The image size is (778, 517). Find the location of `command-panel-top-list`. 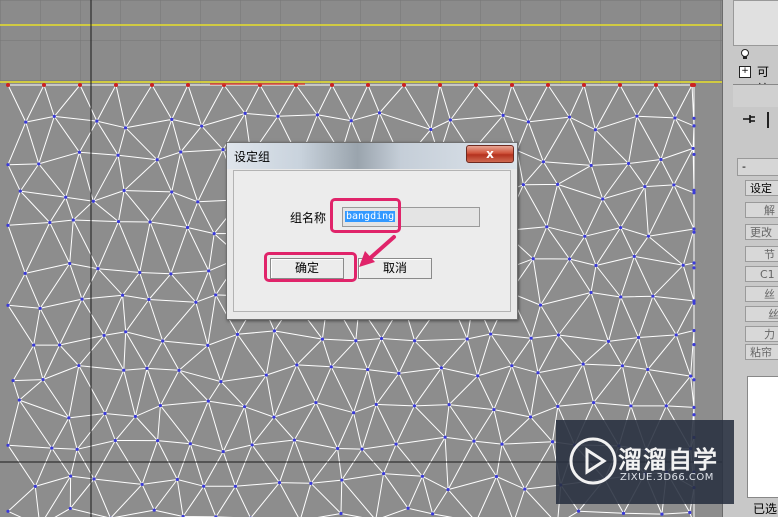

command-panel-top-list is located at coordinates (755, 23).